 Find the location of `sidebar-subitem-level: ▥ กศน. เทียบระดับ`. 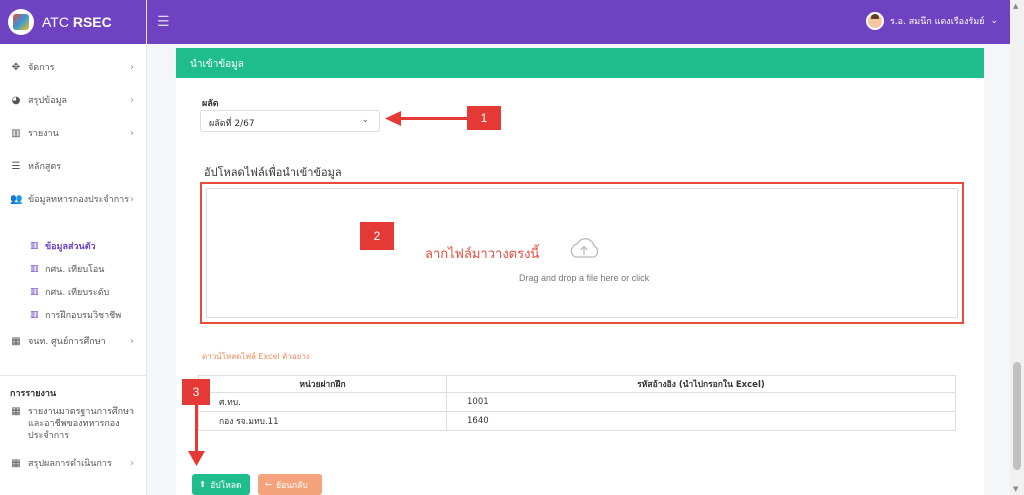

sidebar-subitem-level: ▥ กศน. เทียบระดับ is located at coordinates (73, 291).